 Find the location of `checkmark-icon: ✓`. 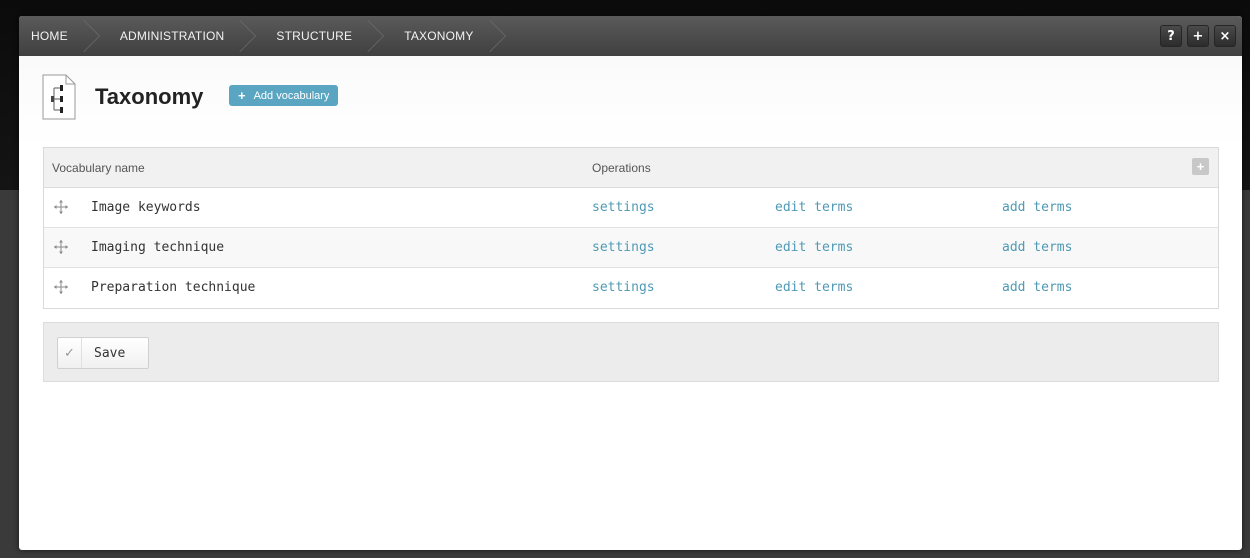

checkmark-icon: ✓ is located at coordinates (70, 353).